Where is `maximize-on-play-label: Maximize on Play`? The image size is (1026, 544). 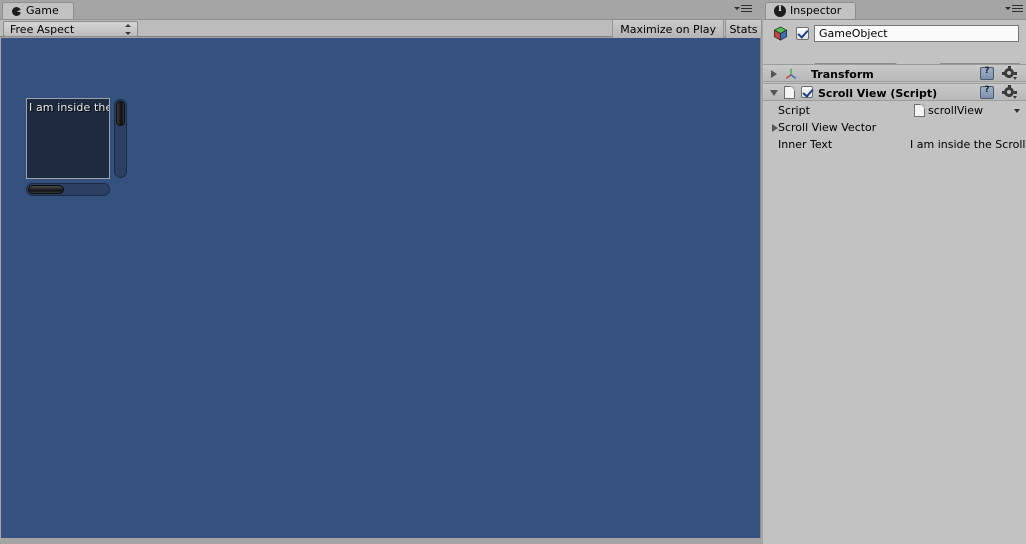
maximize-on-play-label: Maximize on Play is located at coordinates (668, 29).